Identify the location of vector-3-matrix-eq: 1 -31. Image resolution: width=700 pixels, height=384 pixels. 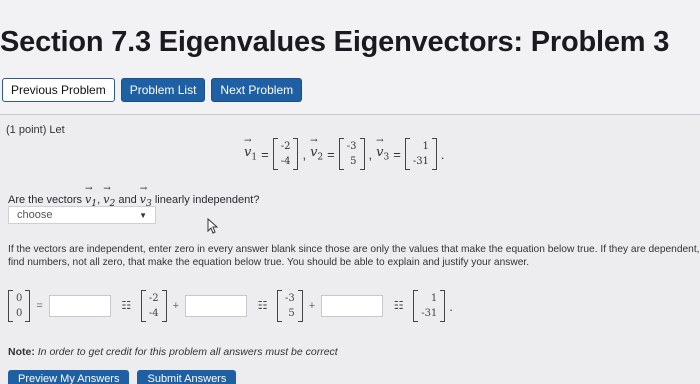
(429, 306).